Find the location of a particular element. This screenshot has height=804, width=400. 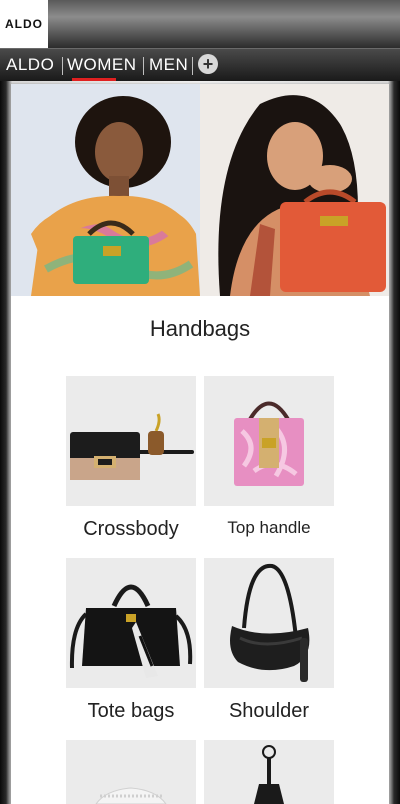

category-tile-crossbody is located at coordinates (131, 441).